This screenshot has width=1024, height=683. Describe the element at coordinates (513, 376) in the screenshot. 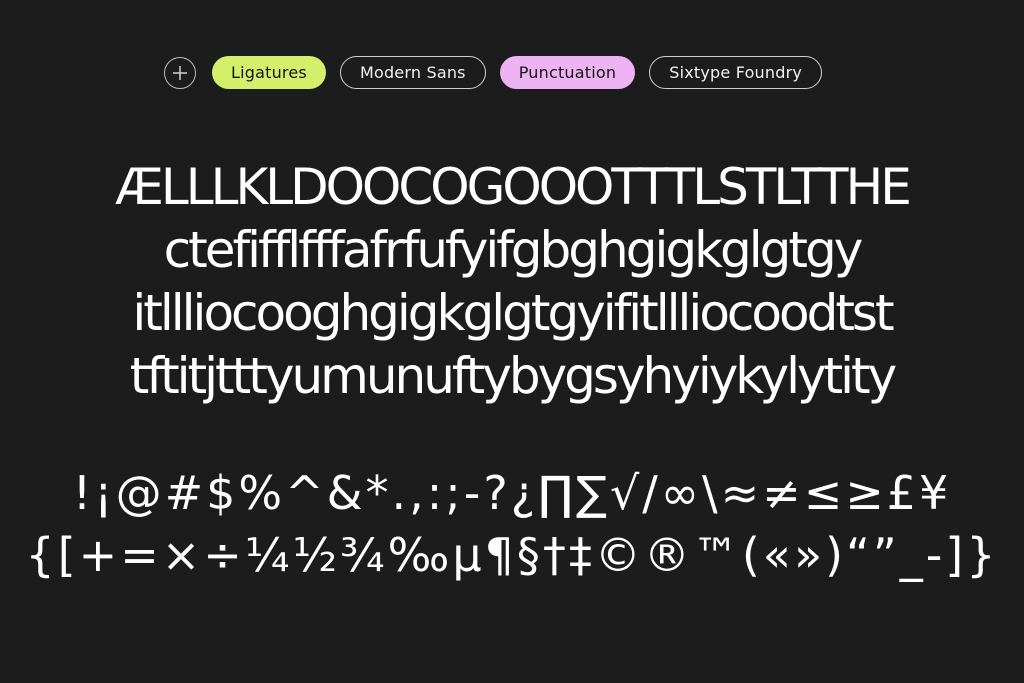

I see `ligature-line-4: tftitjtttyumunuftybygsyhyiykylytity` at that location.